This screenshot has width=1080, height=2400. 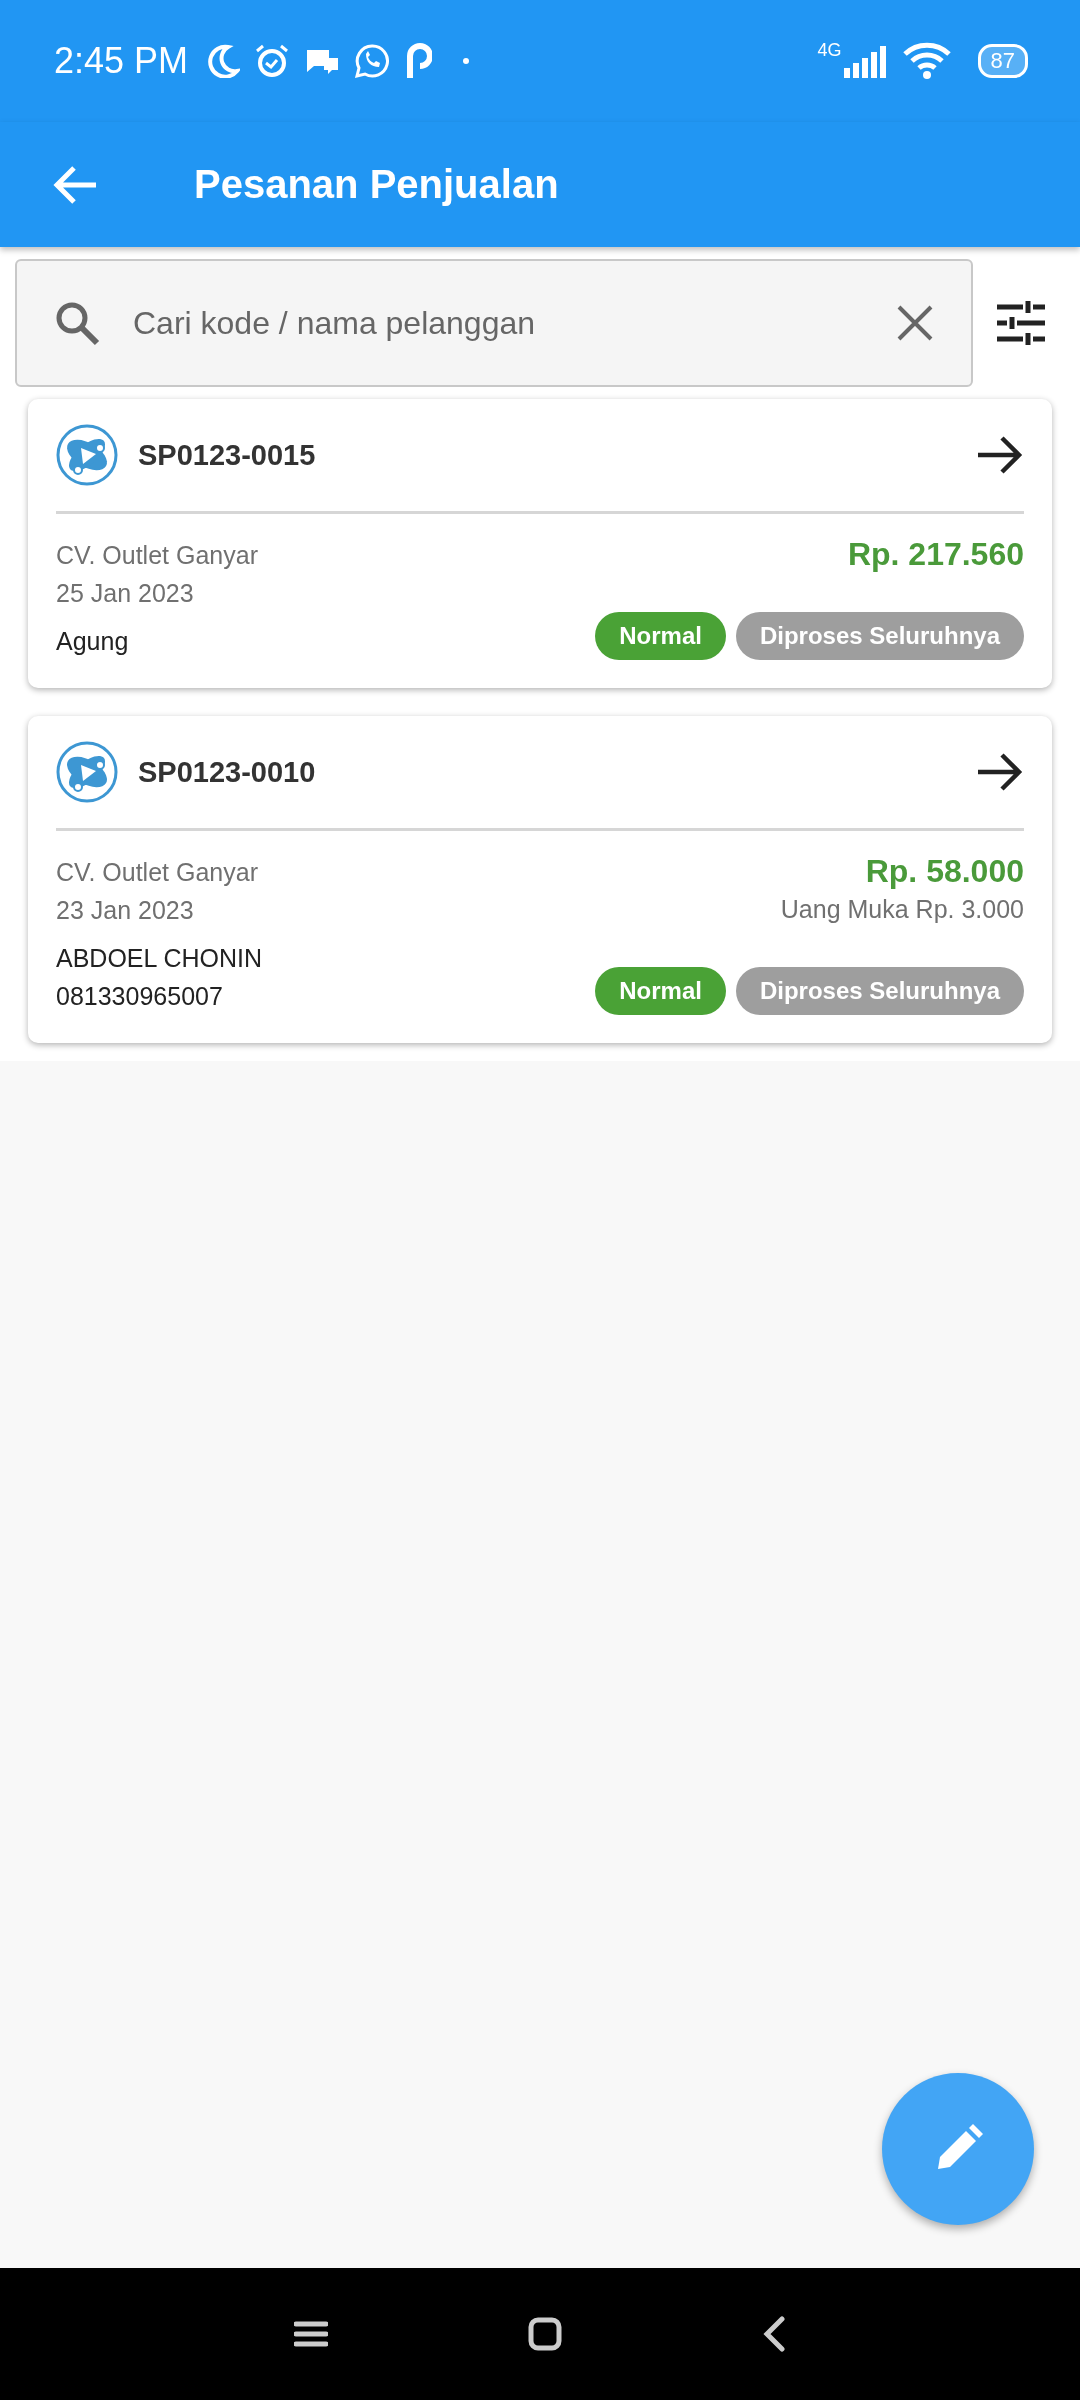 What do you see at coordinates (227, 772) in the screenshot?
I see `order-code: SP0123-0010` at bounding box center [227, 772].